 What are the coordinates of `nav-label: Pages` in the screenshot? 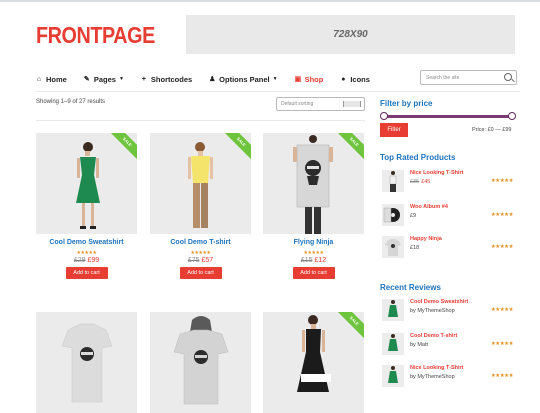 It's located at (104, 79).